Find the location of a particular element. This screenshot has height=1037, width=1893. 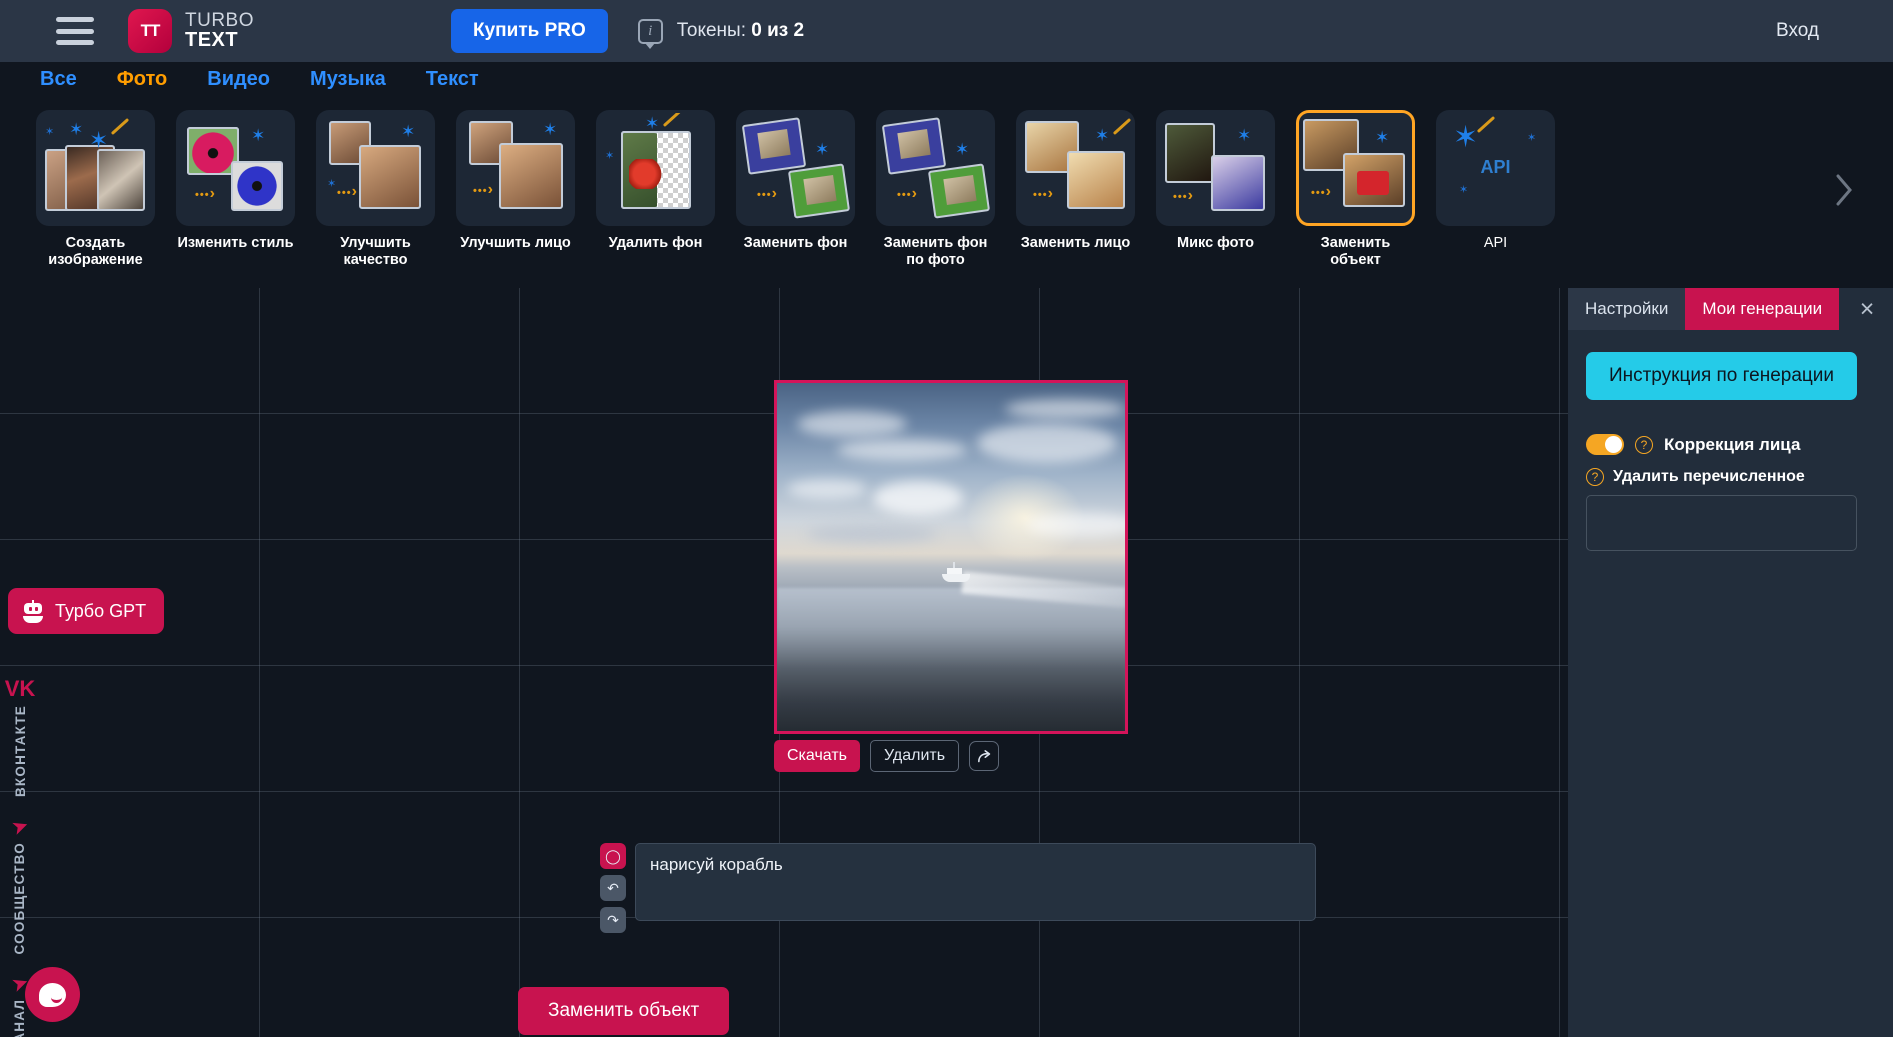

tool-card-label: Удалить фон is located at coordinates (655, 243).